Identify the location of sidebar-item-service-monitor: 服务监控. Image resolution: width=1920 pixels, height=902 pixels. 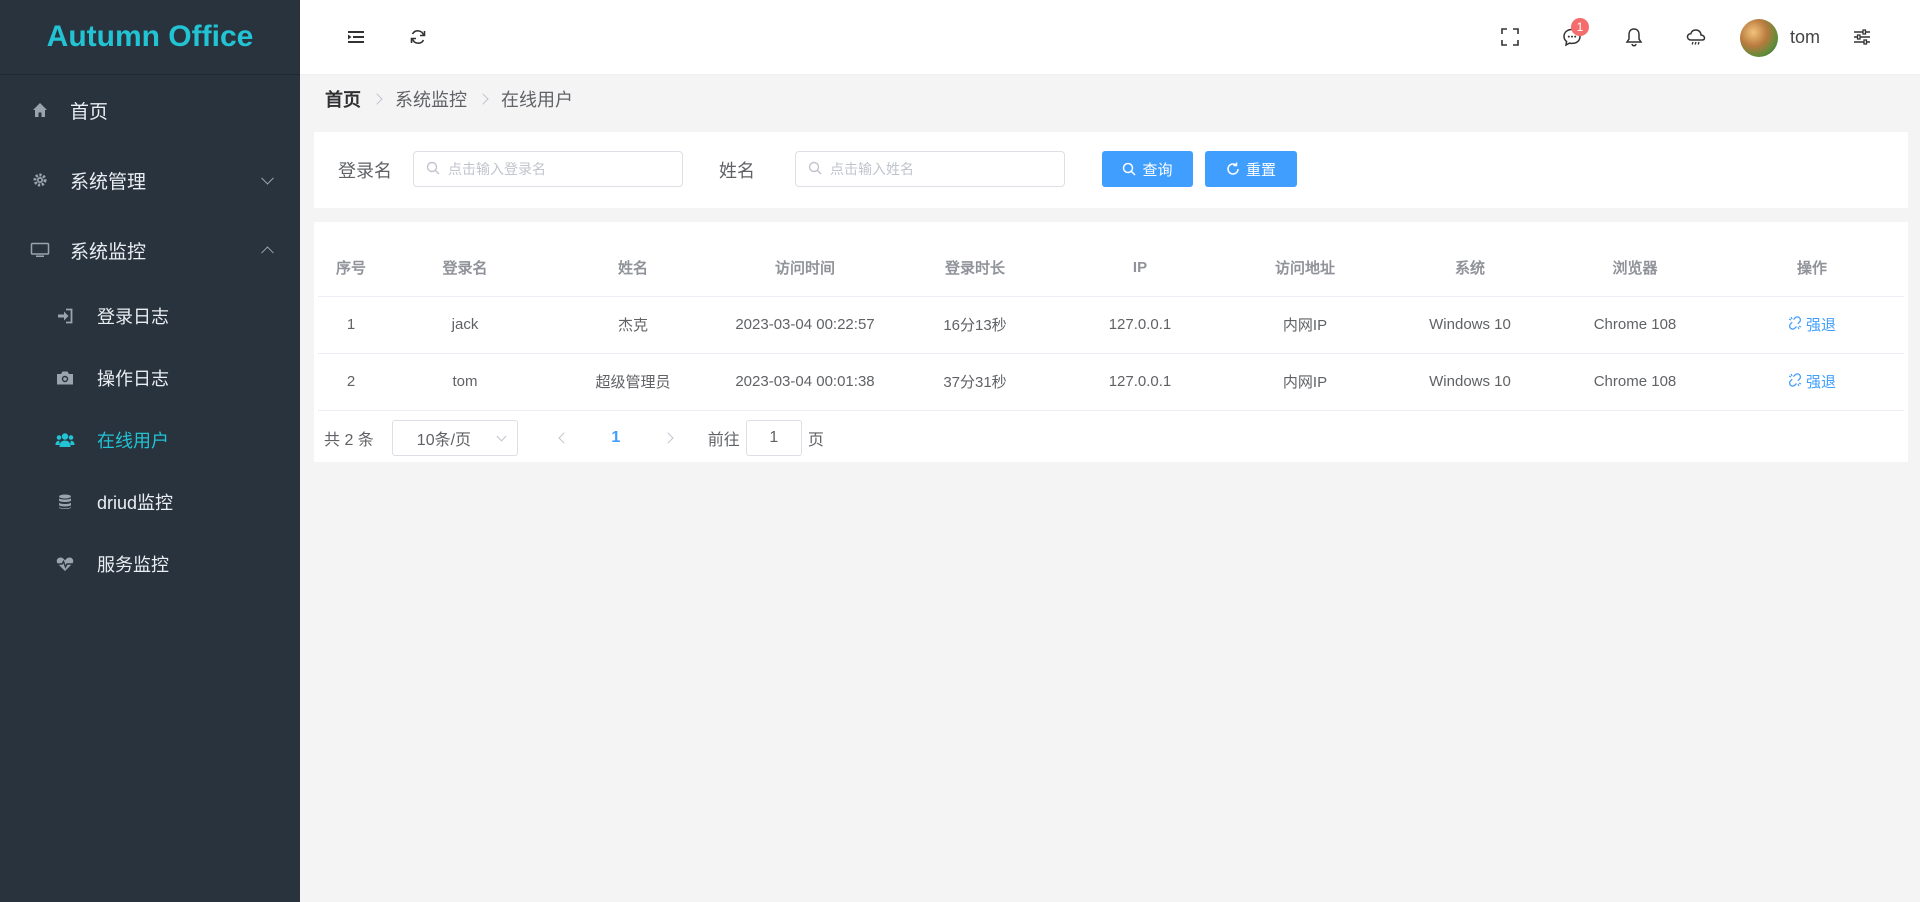
(150, 564).